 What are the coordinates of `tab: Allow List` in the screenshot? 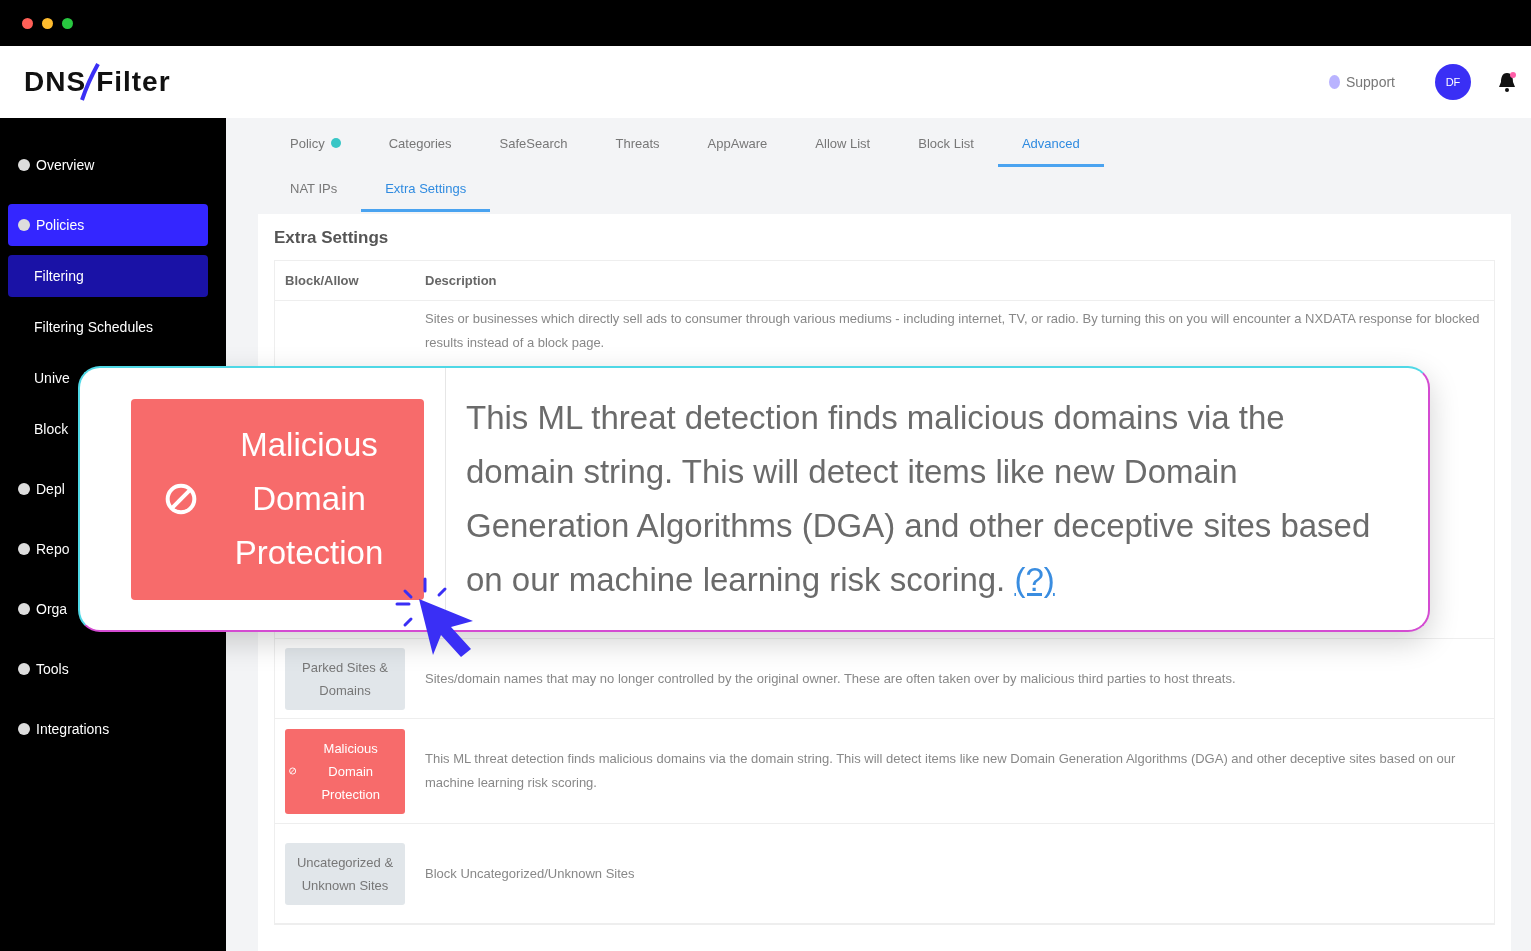 It's located at (843, 144).